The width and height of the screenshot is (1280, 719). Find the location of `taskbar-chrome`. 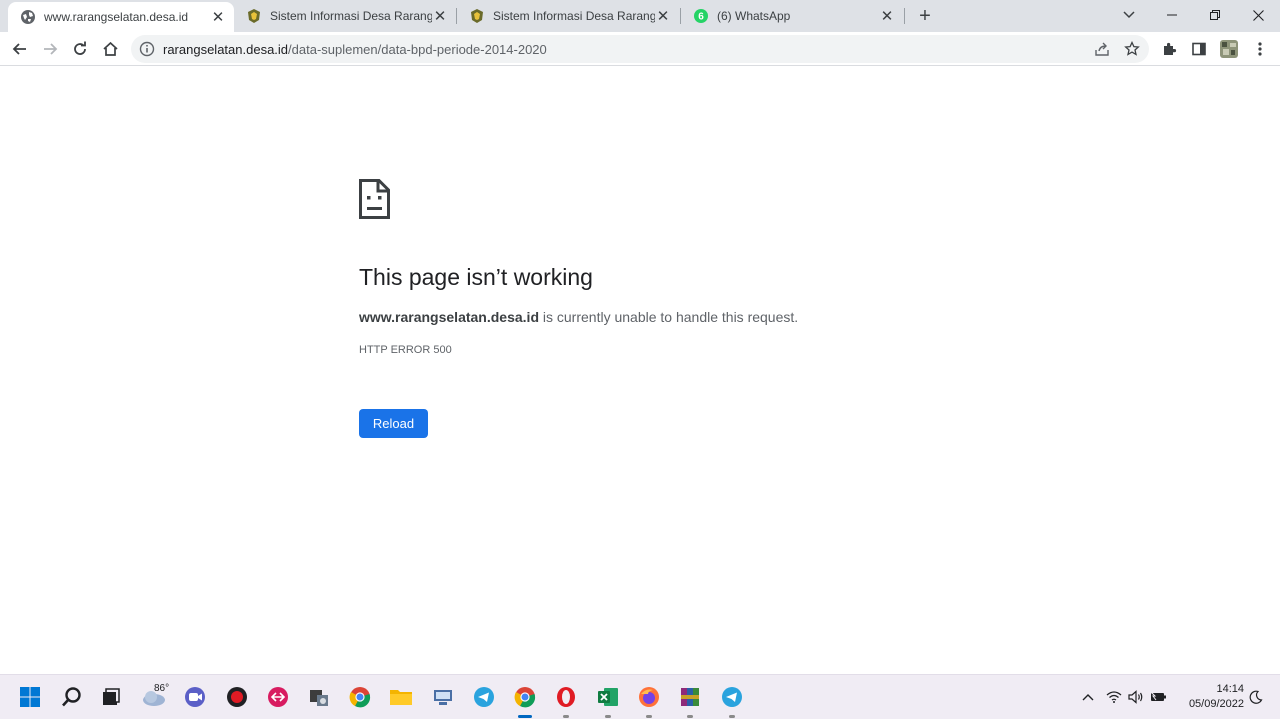

taskbar-chrome is located at coordinates (360, 697).